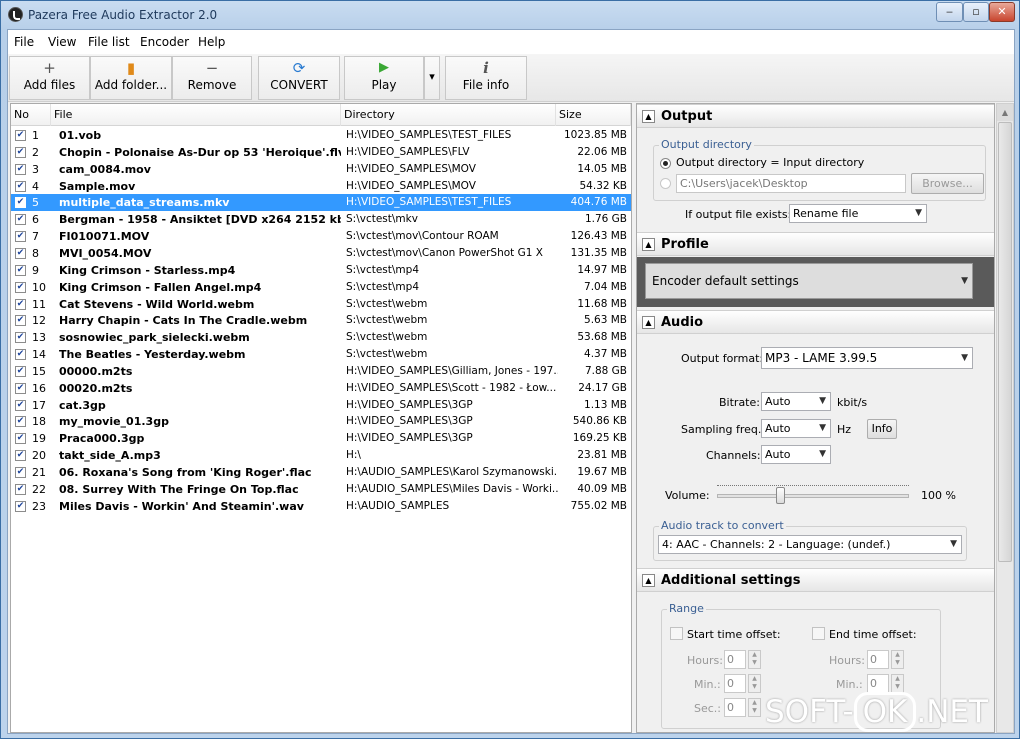 The image size is (1020, 739). What do you see at coordinates (299, 78) in the screenshot?
I see `convert-button: ⟳ CONVERT` at bounding box center [299, 78].